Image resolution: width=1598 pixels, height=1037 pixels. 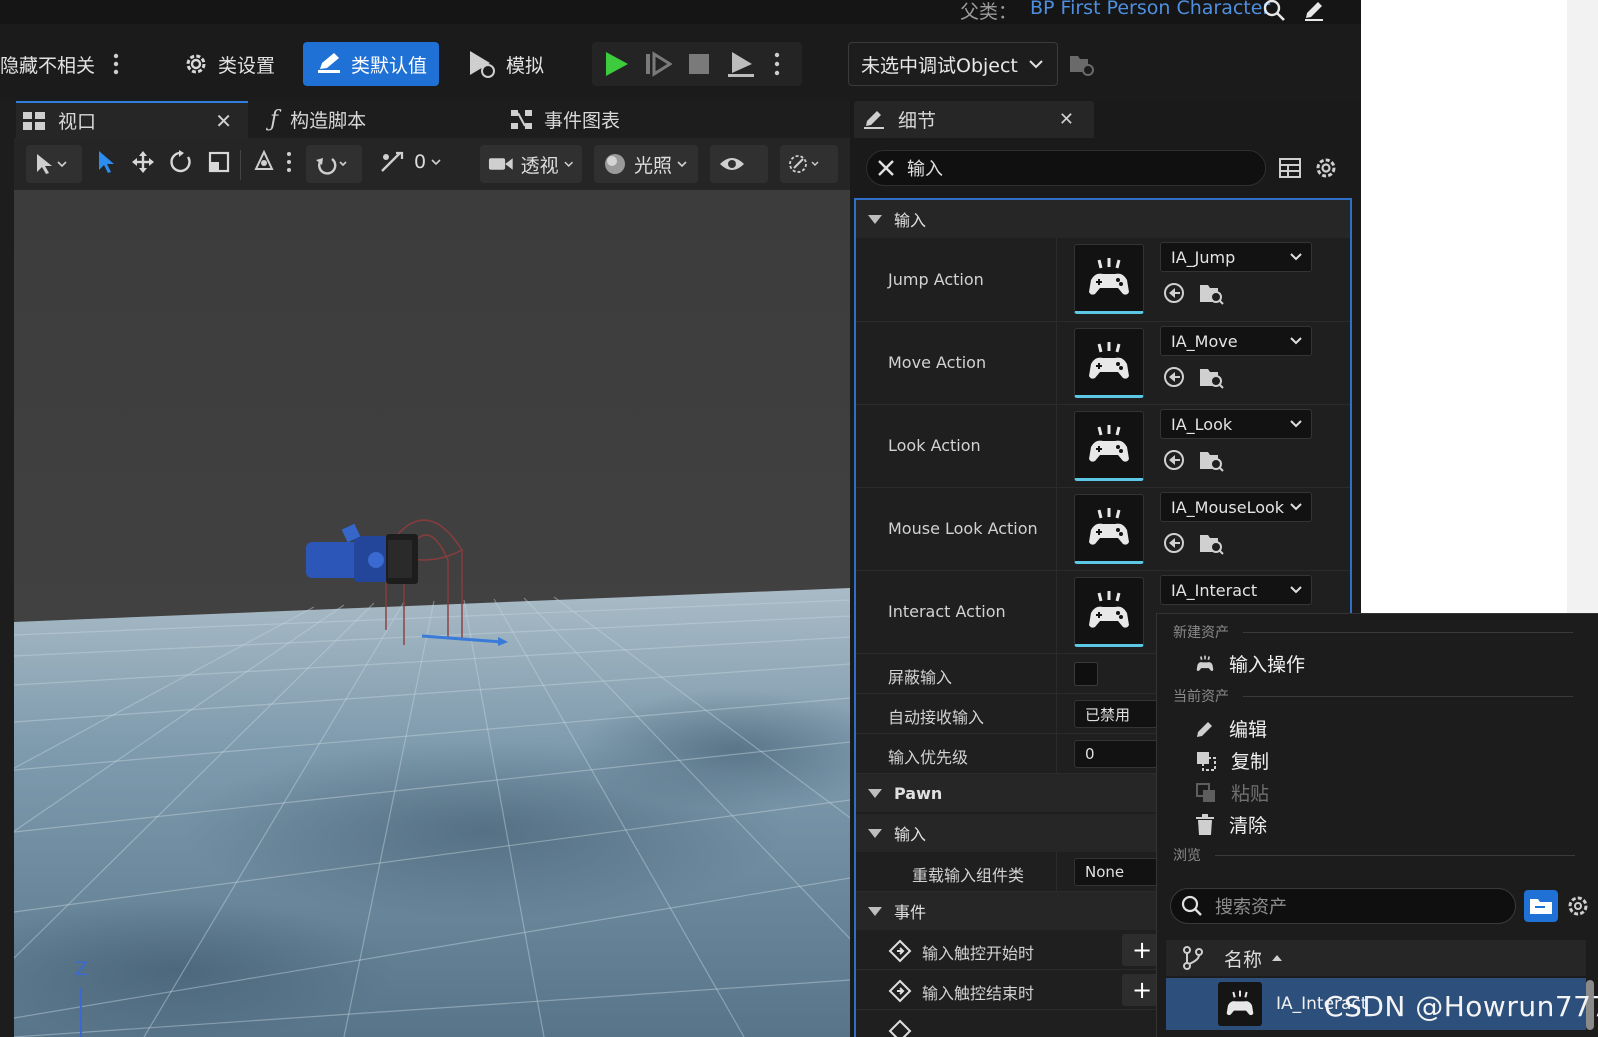 I want to click on details-search-input: 输入, so click(x=1066, y=168).